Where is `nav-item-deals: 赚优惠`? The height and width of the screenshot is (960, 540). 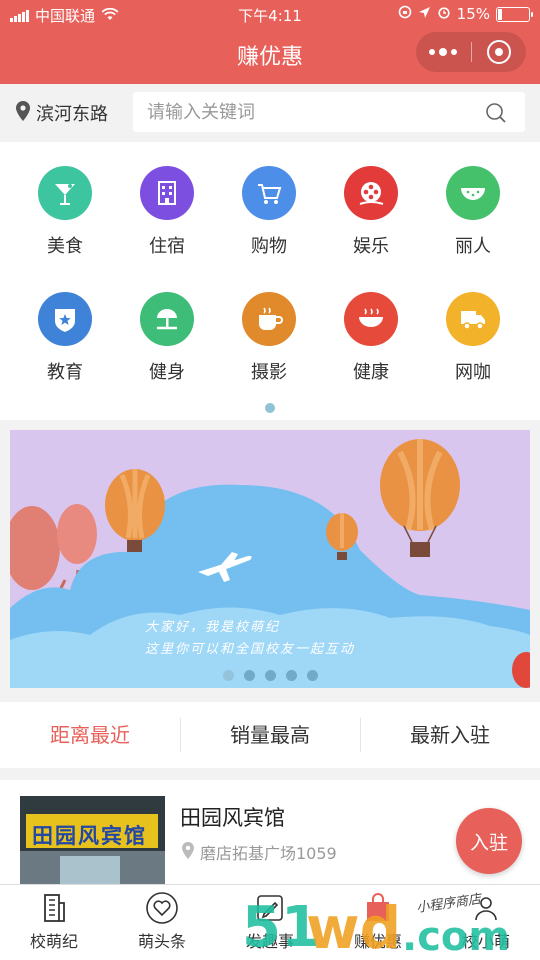 nav-item-deals: 赚优惠 is located at coordinates (378, 922).